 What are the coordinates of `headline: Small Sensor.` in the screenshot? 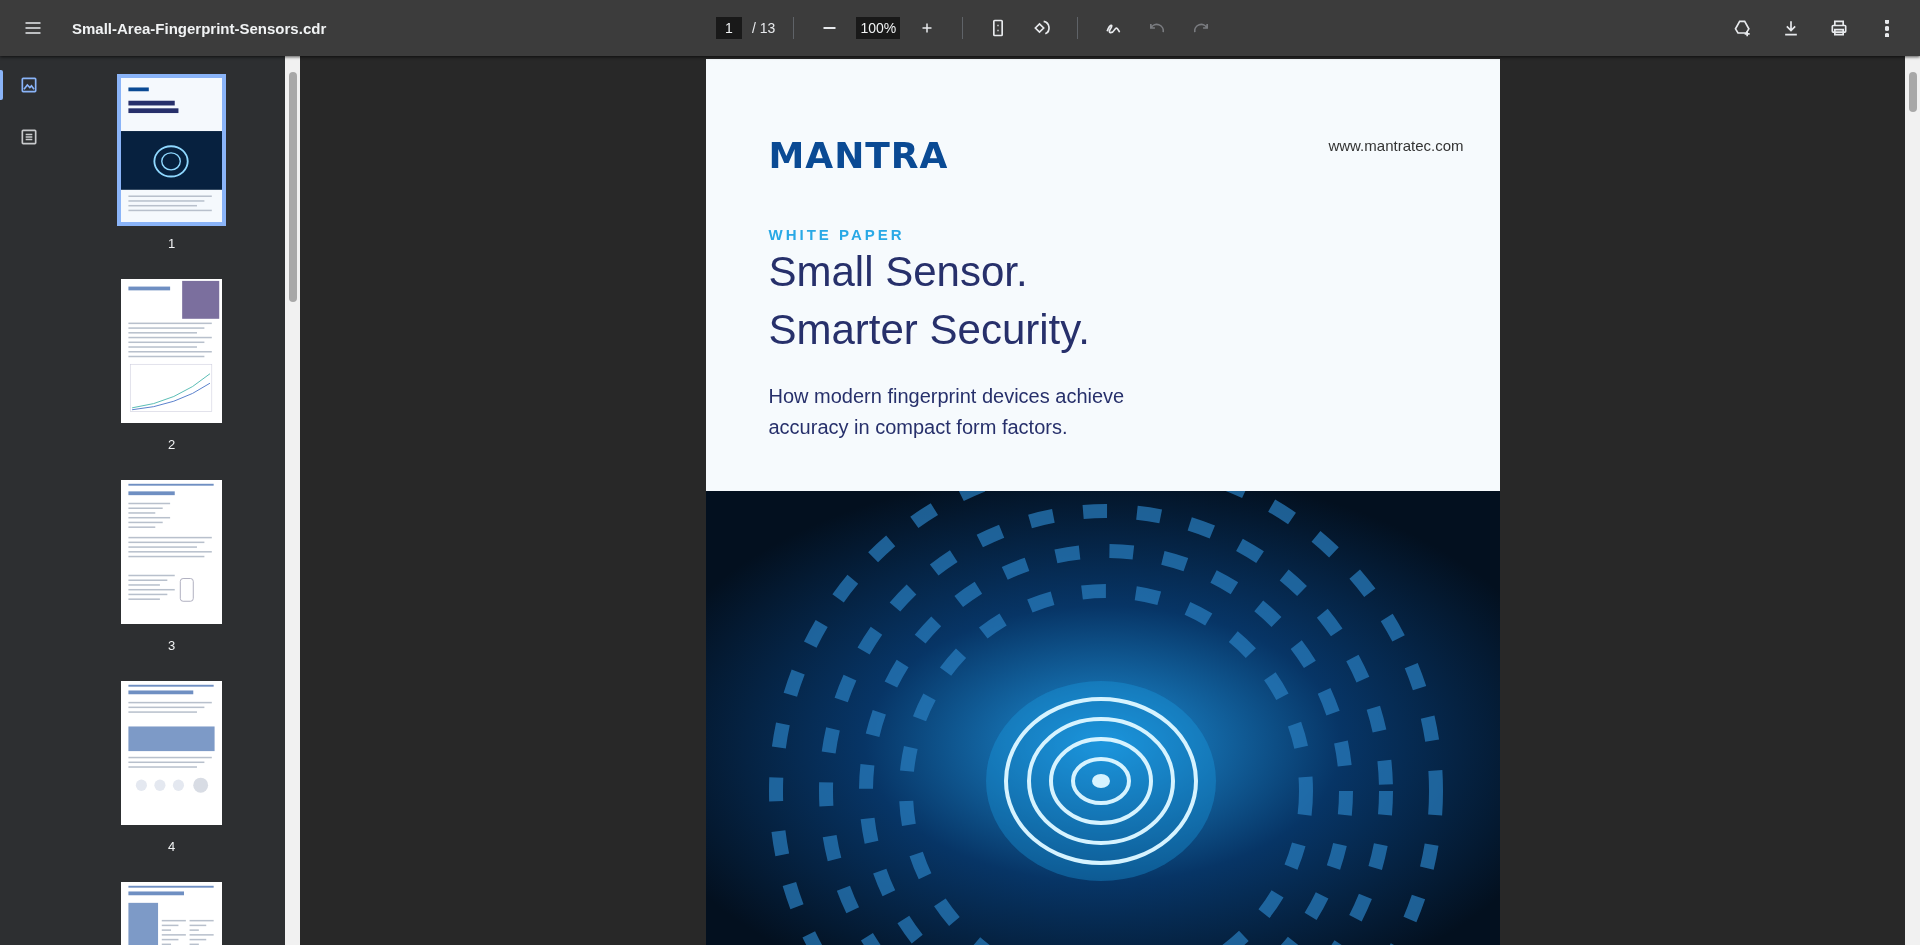 It's located at (898, 272).